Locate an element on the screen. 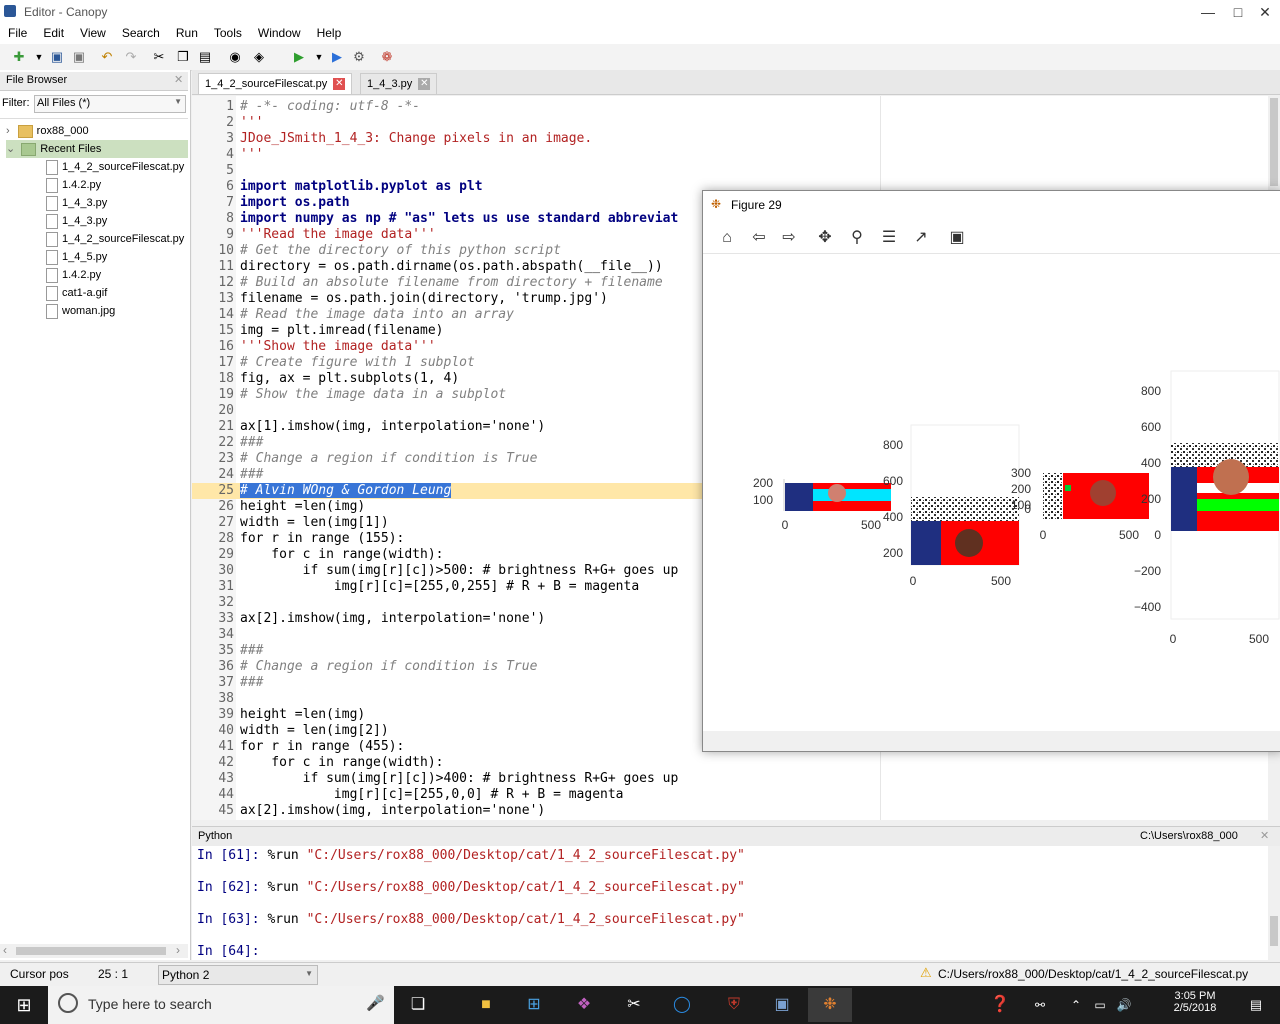  forward-icon: ⇨ is located at coordinates (789, 238).